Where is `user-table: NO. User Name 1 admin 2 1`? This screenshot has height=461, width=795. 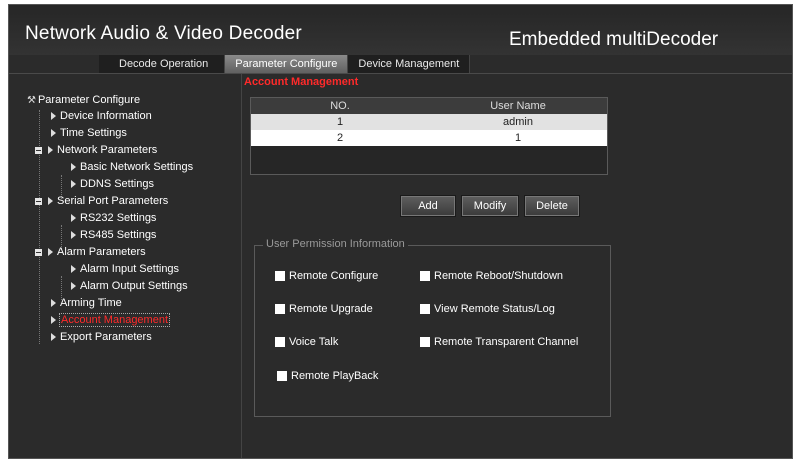
user-table: NO. User Name 1 admin 2 1 is located at coordinates (429, 136).